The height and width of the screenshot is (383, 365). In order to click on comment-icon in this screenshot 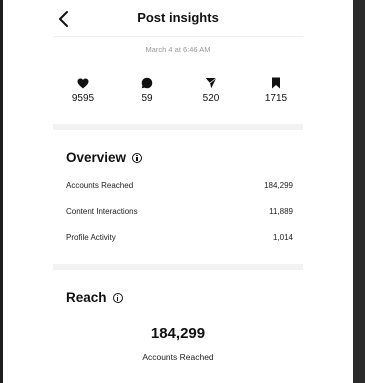, I will do `click(147, 83)`.